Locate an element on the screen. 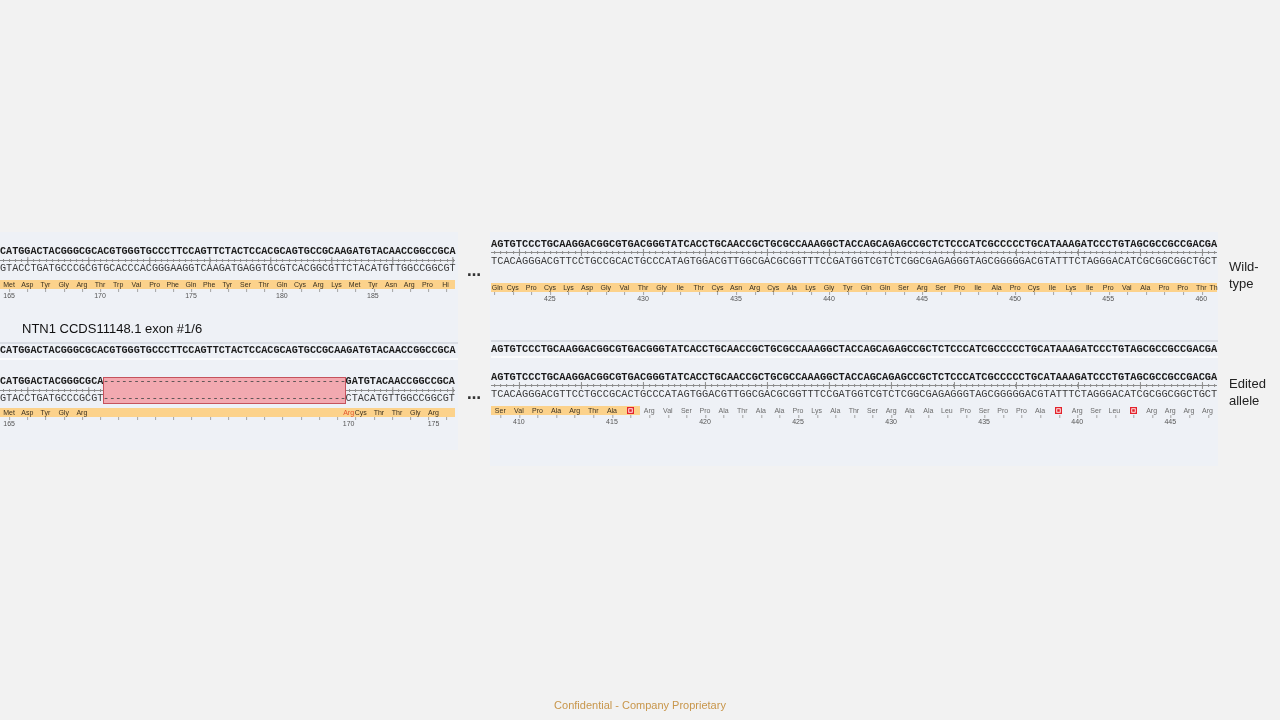  row-label: Wild-type is located at coordinates (1244, 275).